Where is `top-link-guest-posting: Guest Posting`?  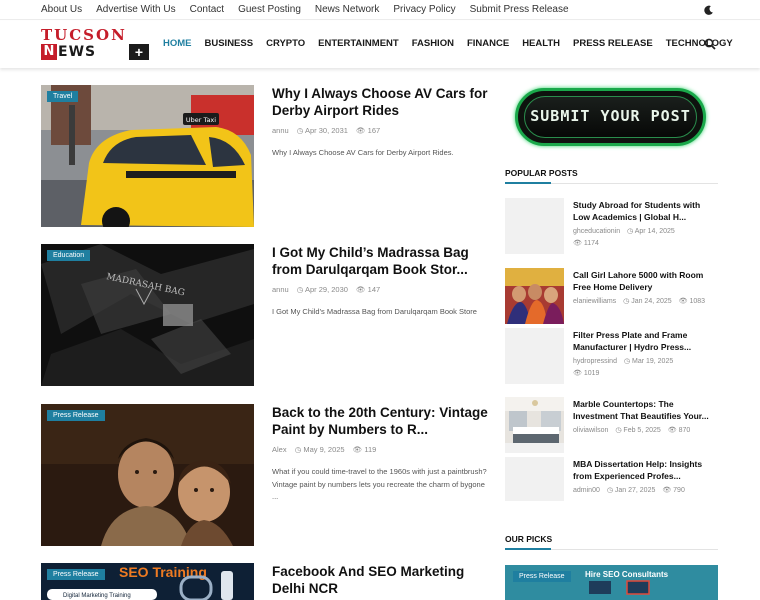 top-link-guest-posting: Guest Posting is located at coordinates (269, 9).